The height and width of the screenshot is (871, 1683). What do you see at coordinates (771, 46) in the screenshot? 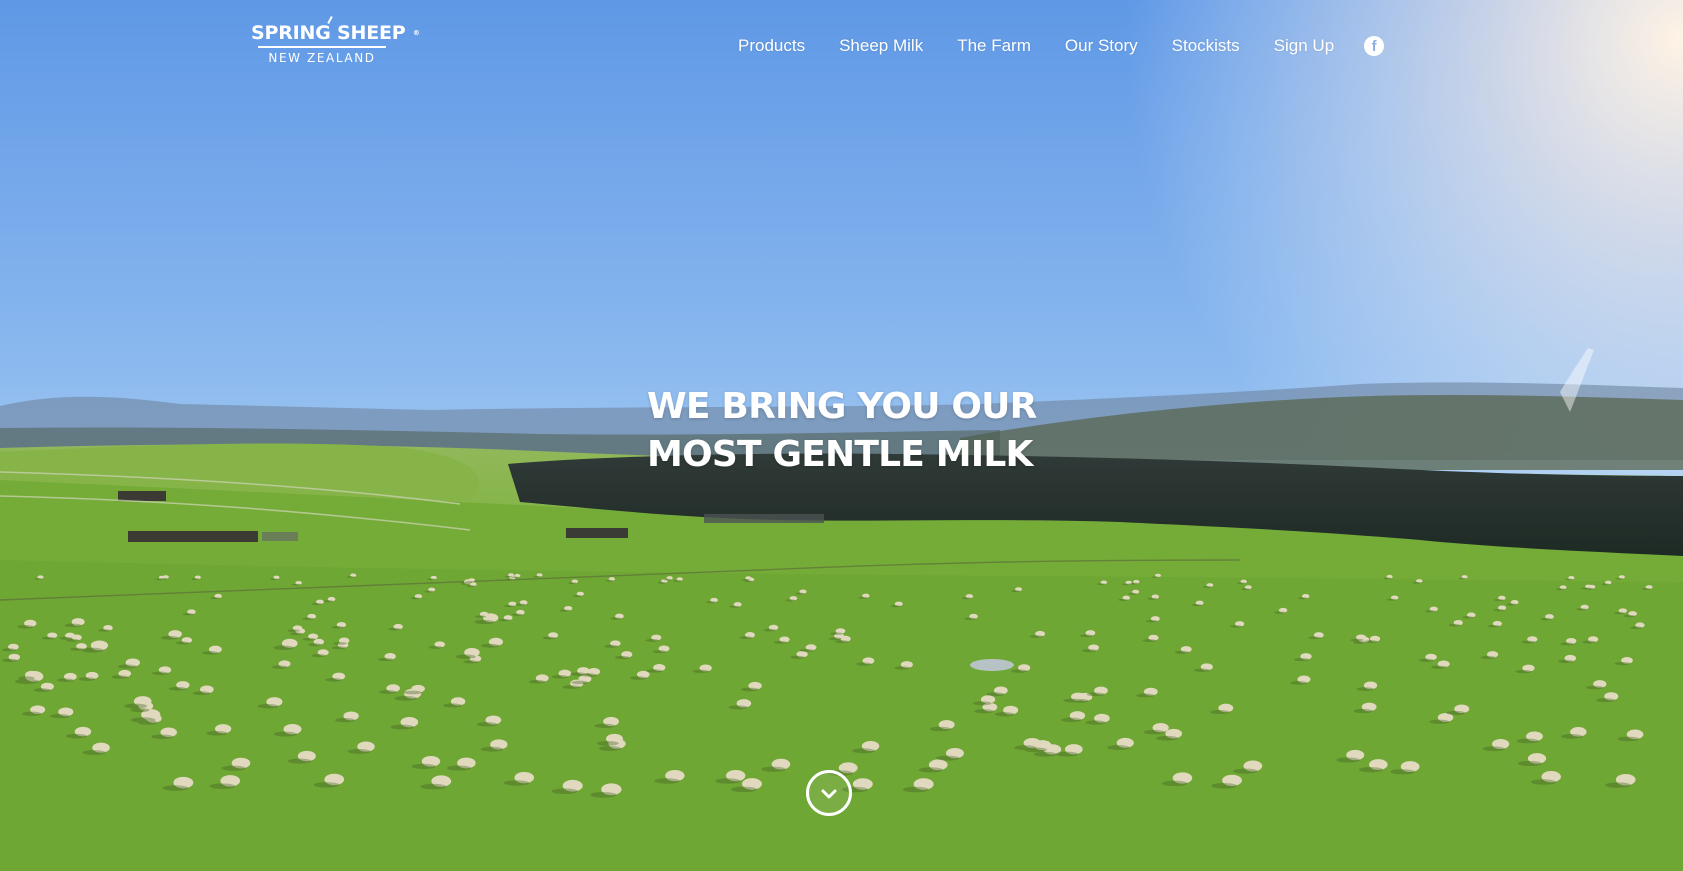
I see `nav-products: Products` at bounding box center [771, 46].